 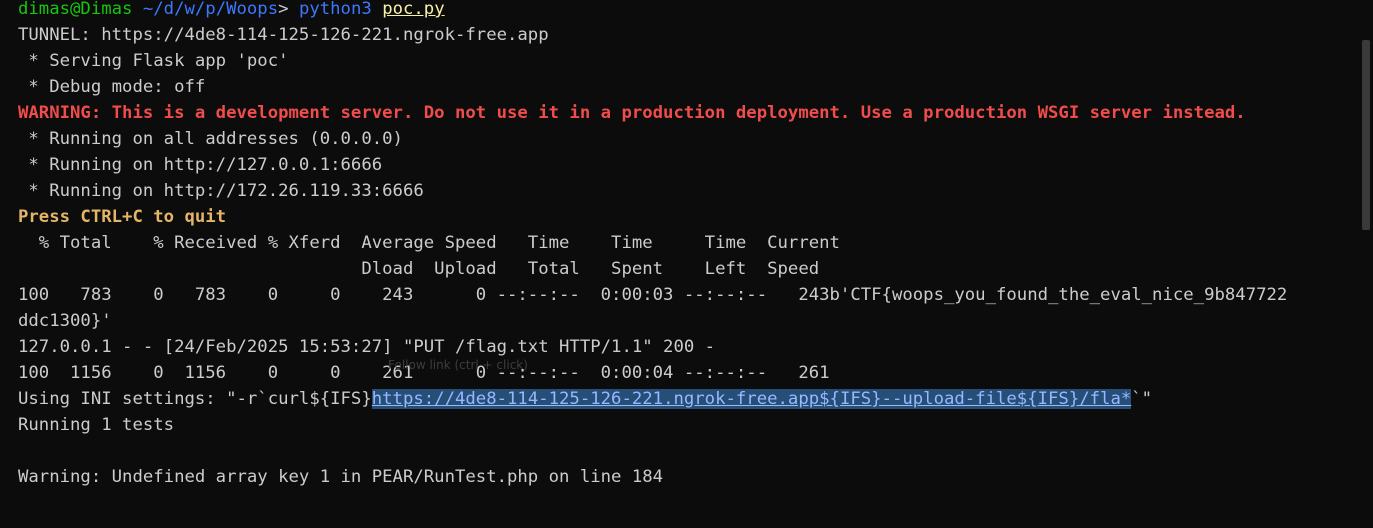 What do you see at coordinates (210, 9) in the screenshot?
I see `prompt-path: ~/d/w/p/Woops` at bounding box center [210, 9].